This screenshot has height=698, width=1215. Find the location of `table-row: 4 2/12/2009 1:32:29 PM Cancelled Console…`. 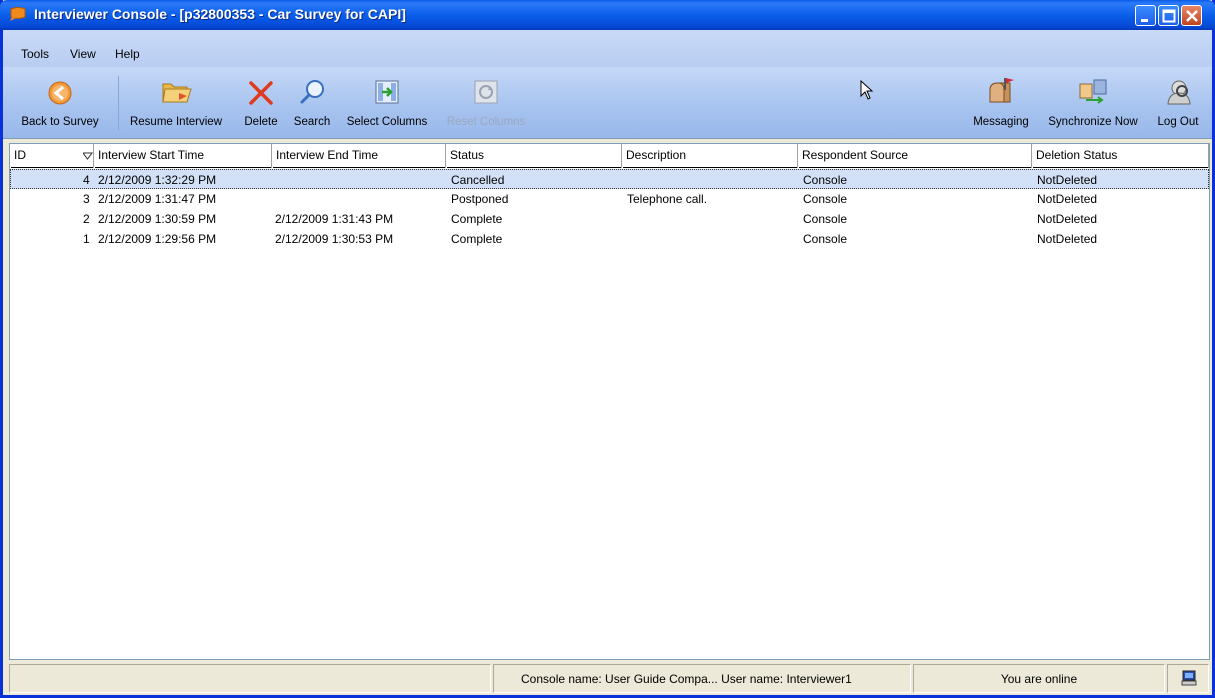

table-row: 4 2/12/2009 1:32:29 PM Cancelled Console… is located at coordinates (609, 179).